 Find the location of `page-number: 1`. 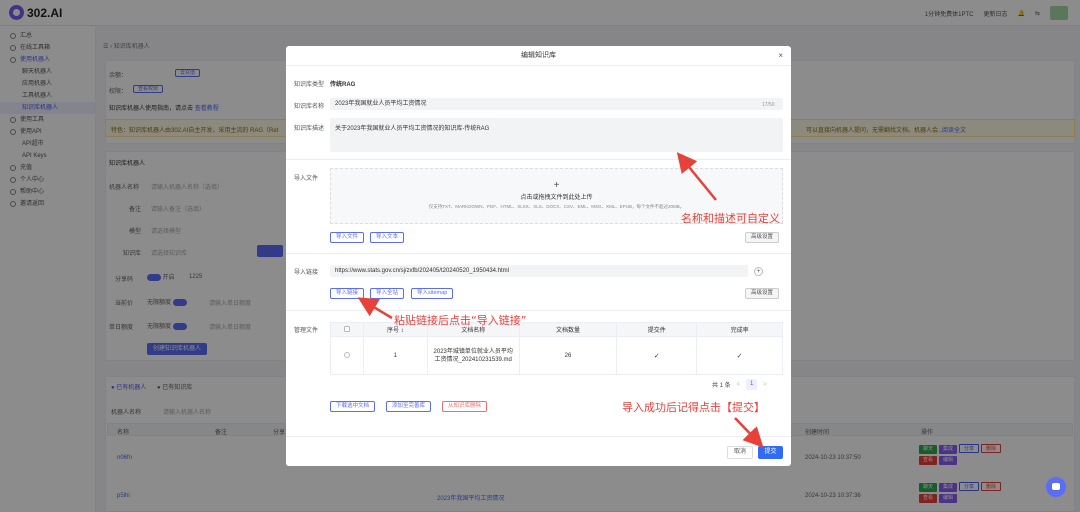

page-number: 1 is located at coordinates (752, 384).